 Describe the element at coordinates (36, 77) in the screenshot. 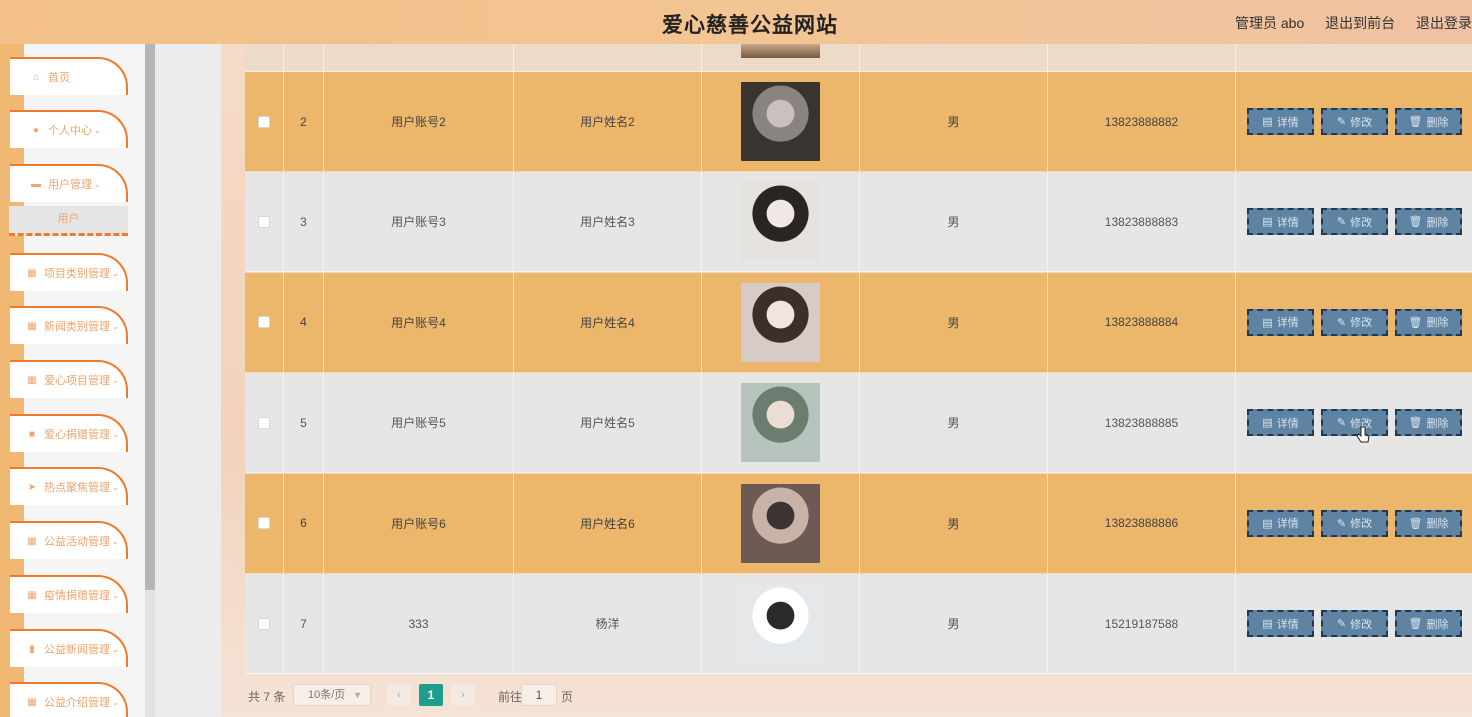

I see `home-icon: ⌂` at that location.